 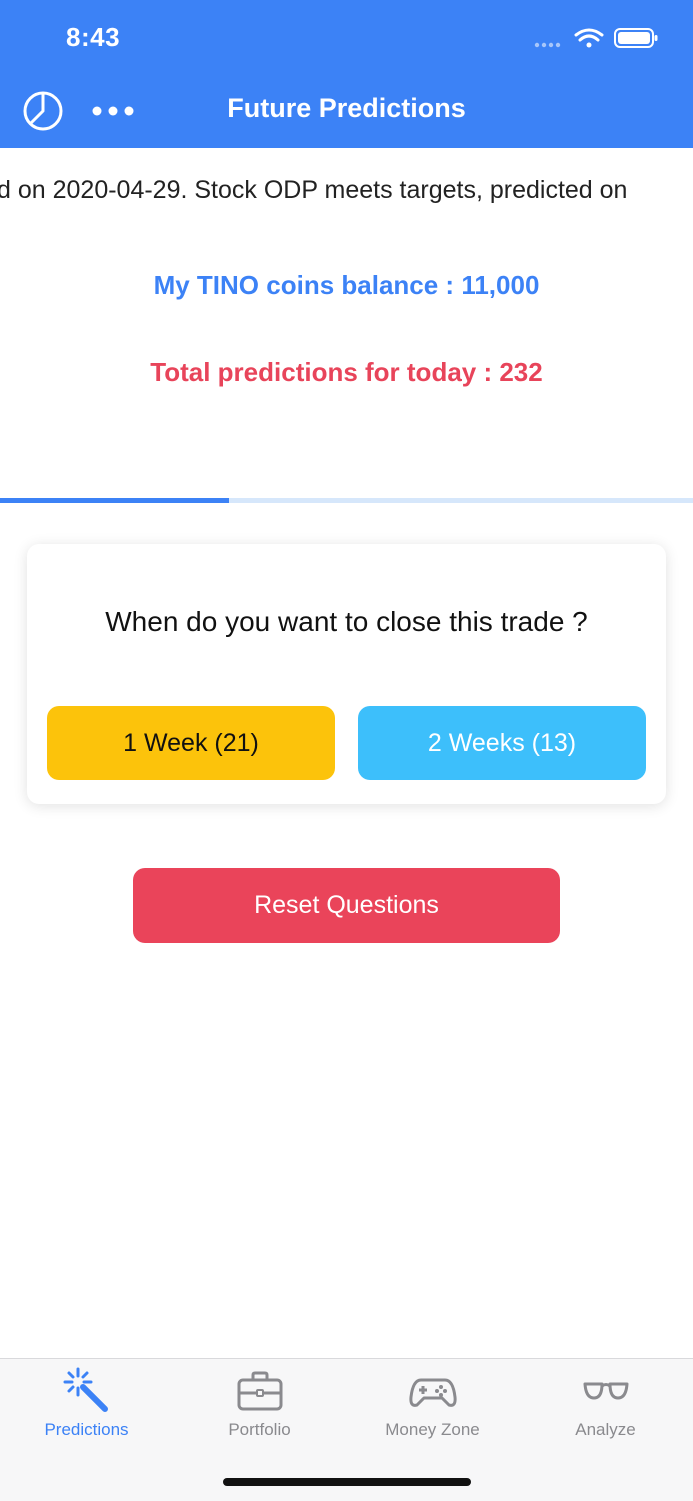 I want to click on tab-analyze: Analyze, so click(x=605, y=1409).